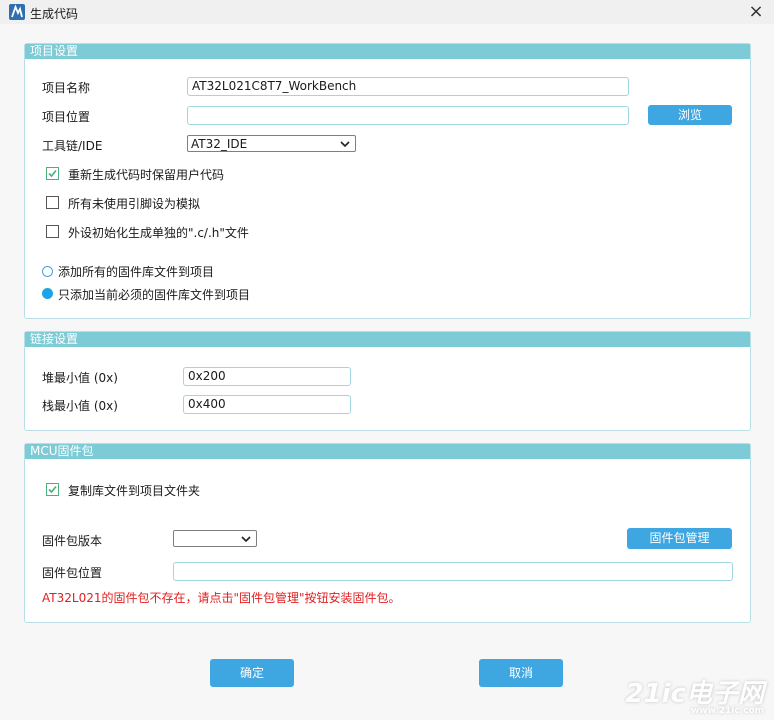  I want to click on firmware-manage-button: 固件包管理, so click(679, 538).